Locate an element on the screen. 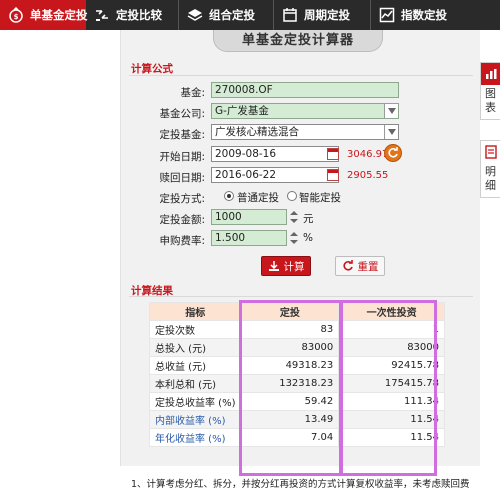 The image size is (500, 490). highlight-box-dingtou is located at coordinates (291, 388).